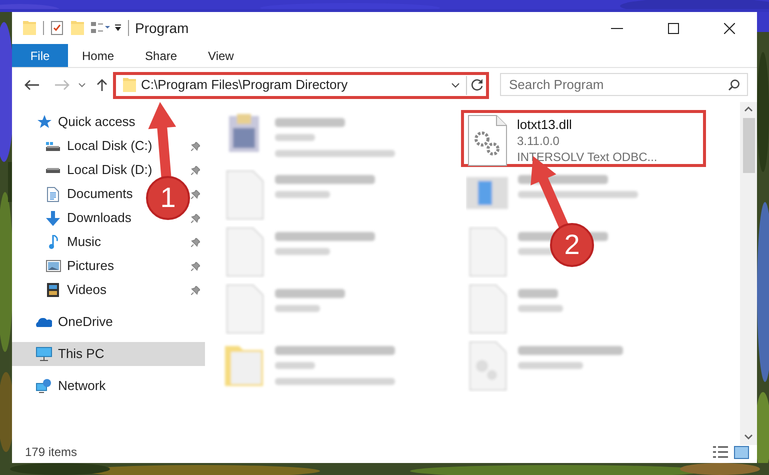  I want to click on ribbon-tab: Home, so click(98, 55).